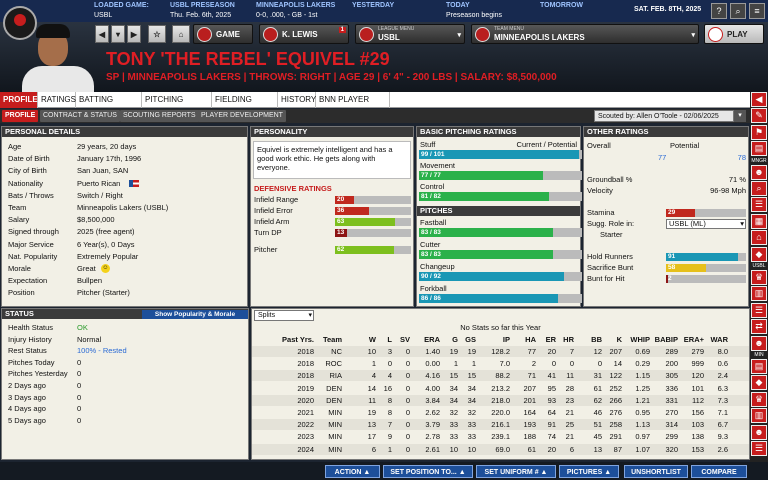 This screenshot has width=768, height=480. I want to click on subtab-contract-status: CONTRACT & STATUS, so click(80, 116).